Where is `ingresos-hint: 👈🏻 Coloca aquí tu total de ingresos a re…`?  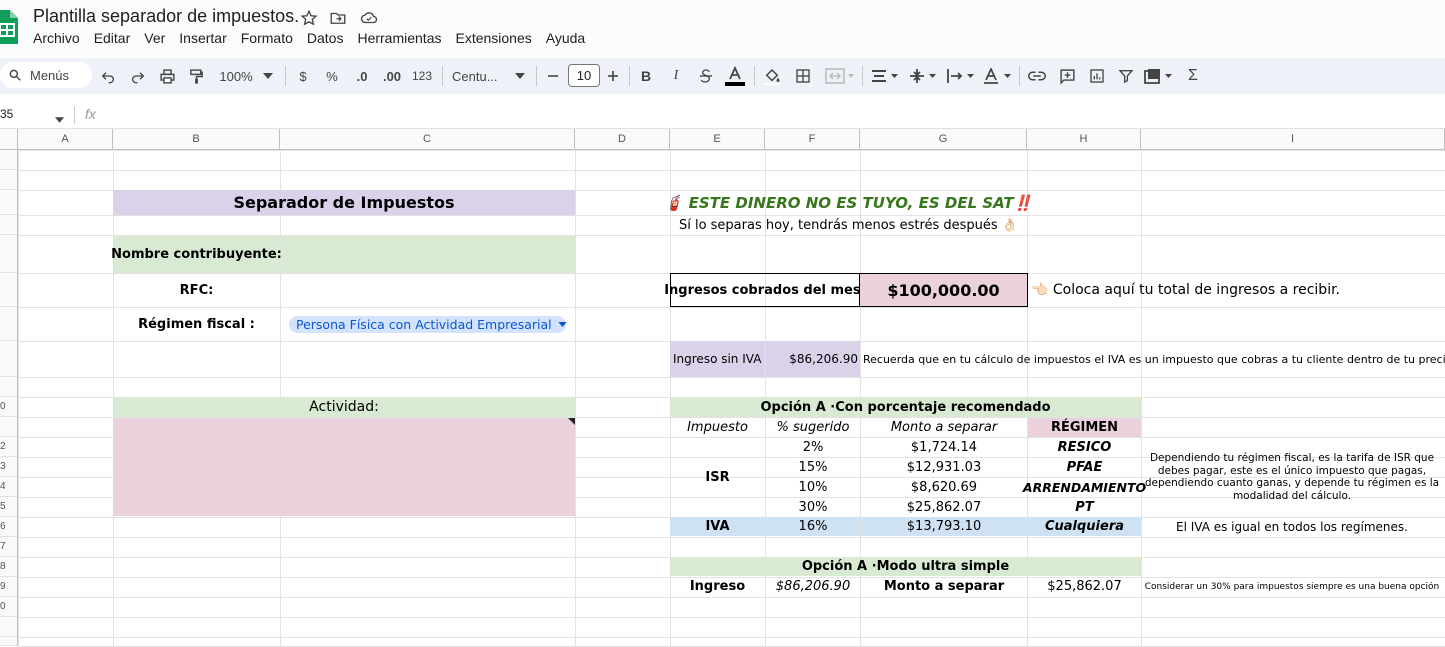 ingresos-hint: 👈🏻 Coloca aquí tu total de ingresos a re… is located at coordinates (1185, 290).